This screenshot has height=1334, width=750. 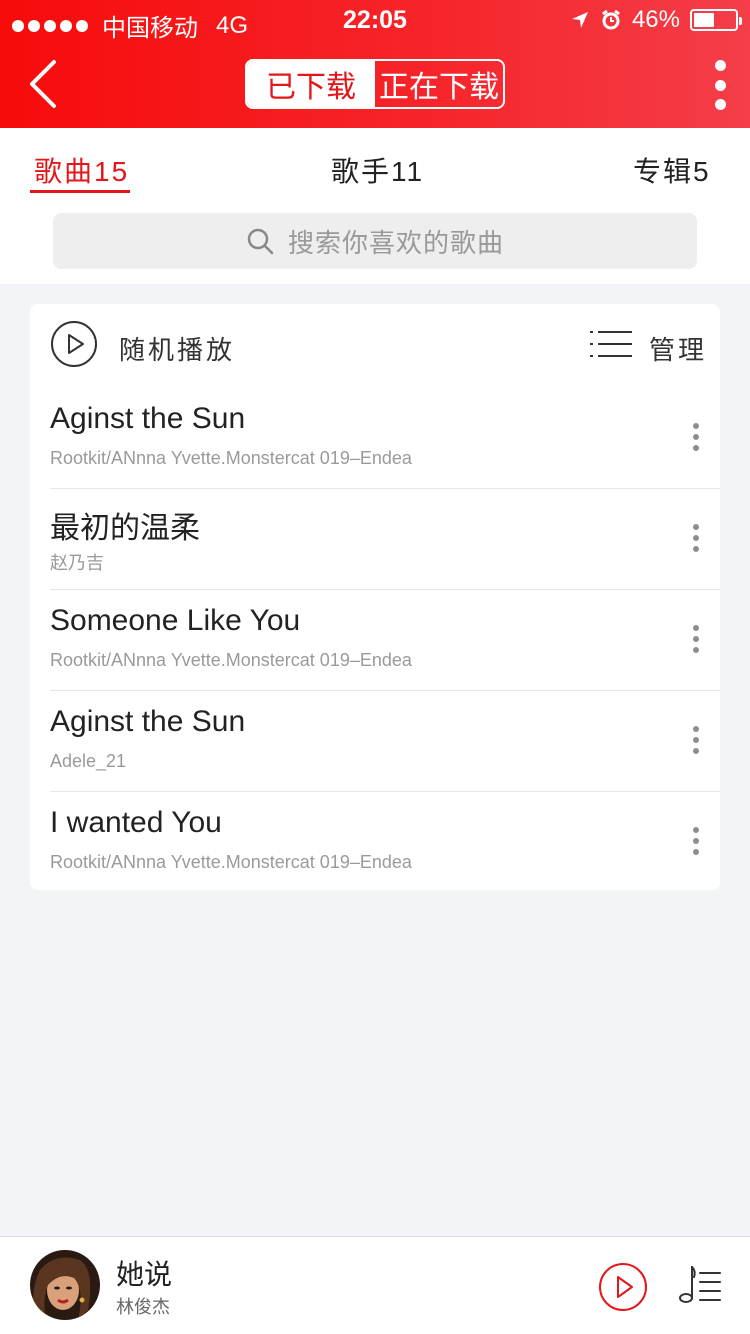 I want to click on list-item: Aginst the Sun Adele_21, so click(x=375, y=741).